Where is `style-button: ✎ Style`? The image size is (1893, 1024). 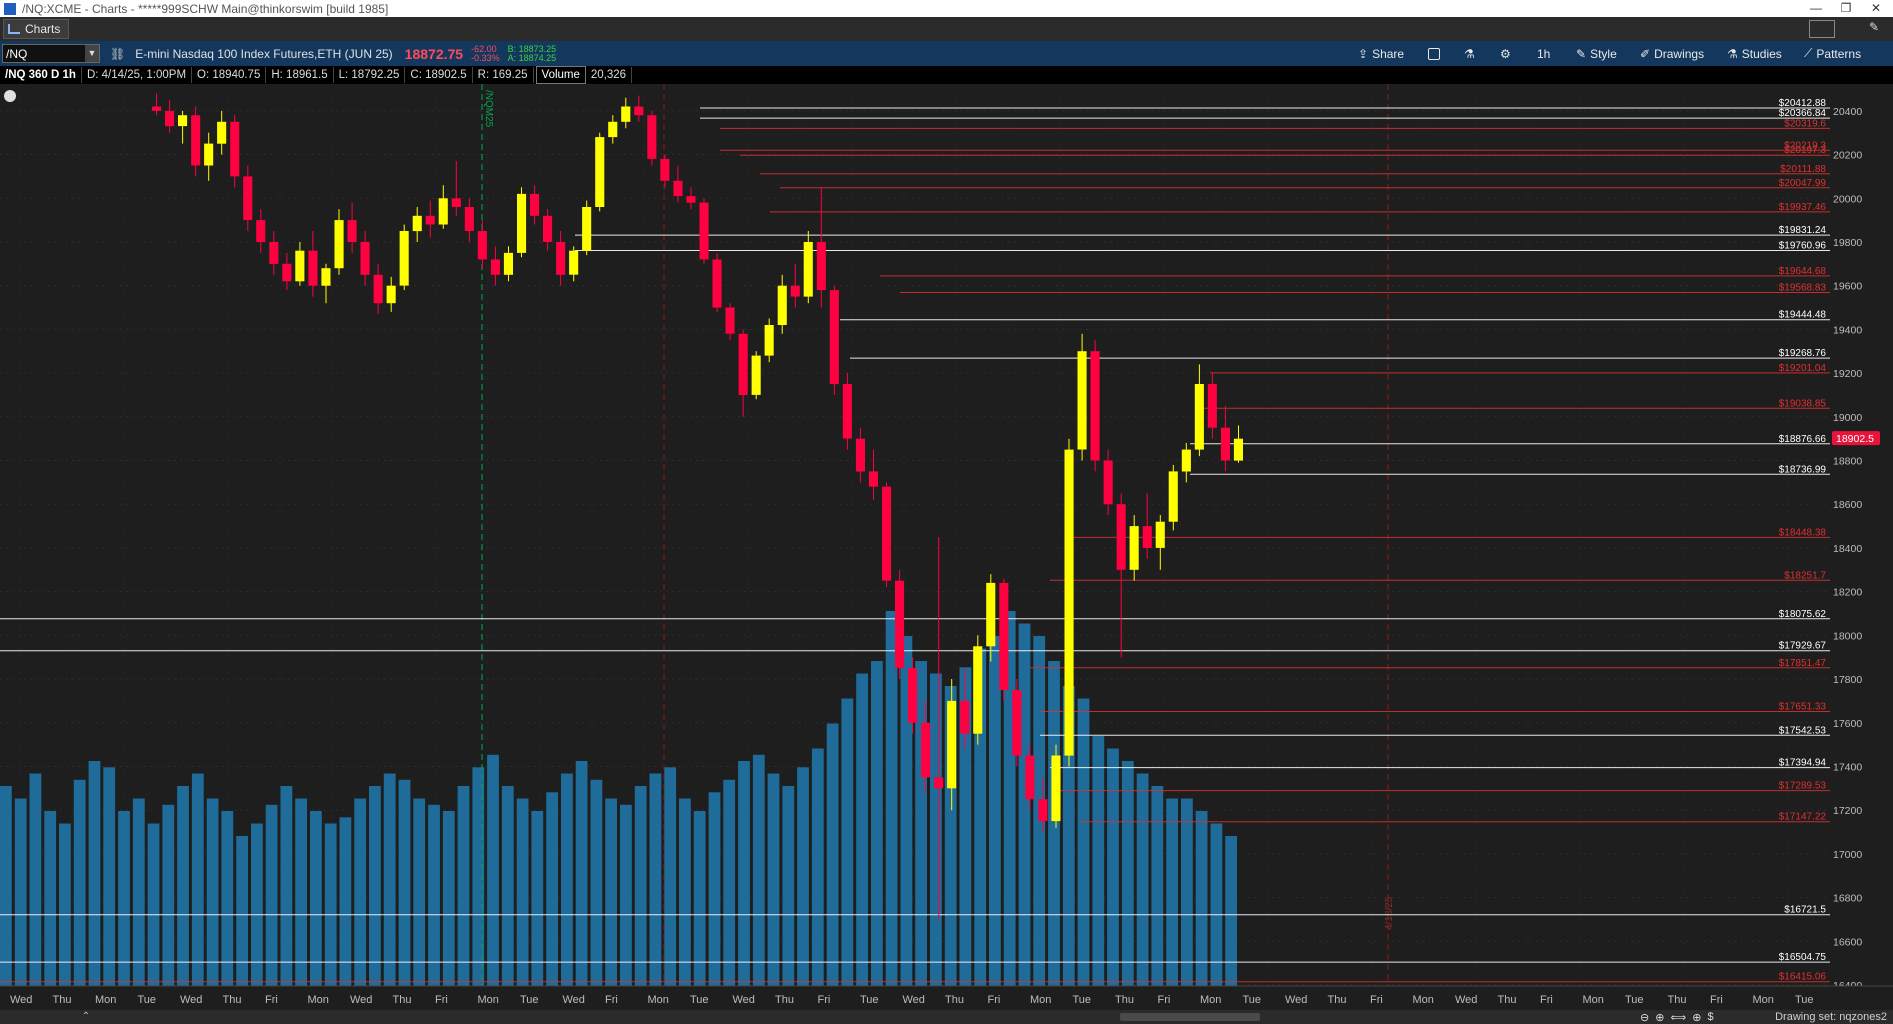
style-button: ✎ Style is located at coordinates (1596, 53).